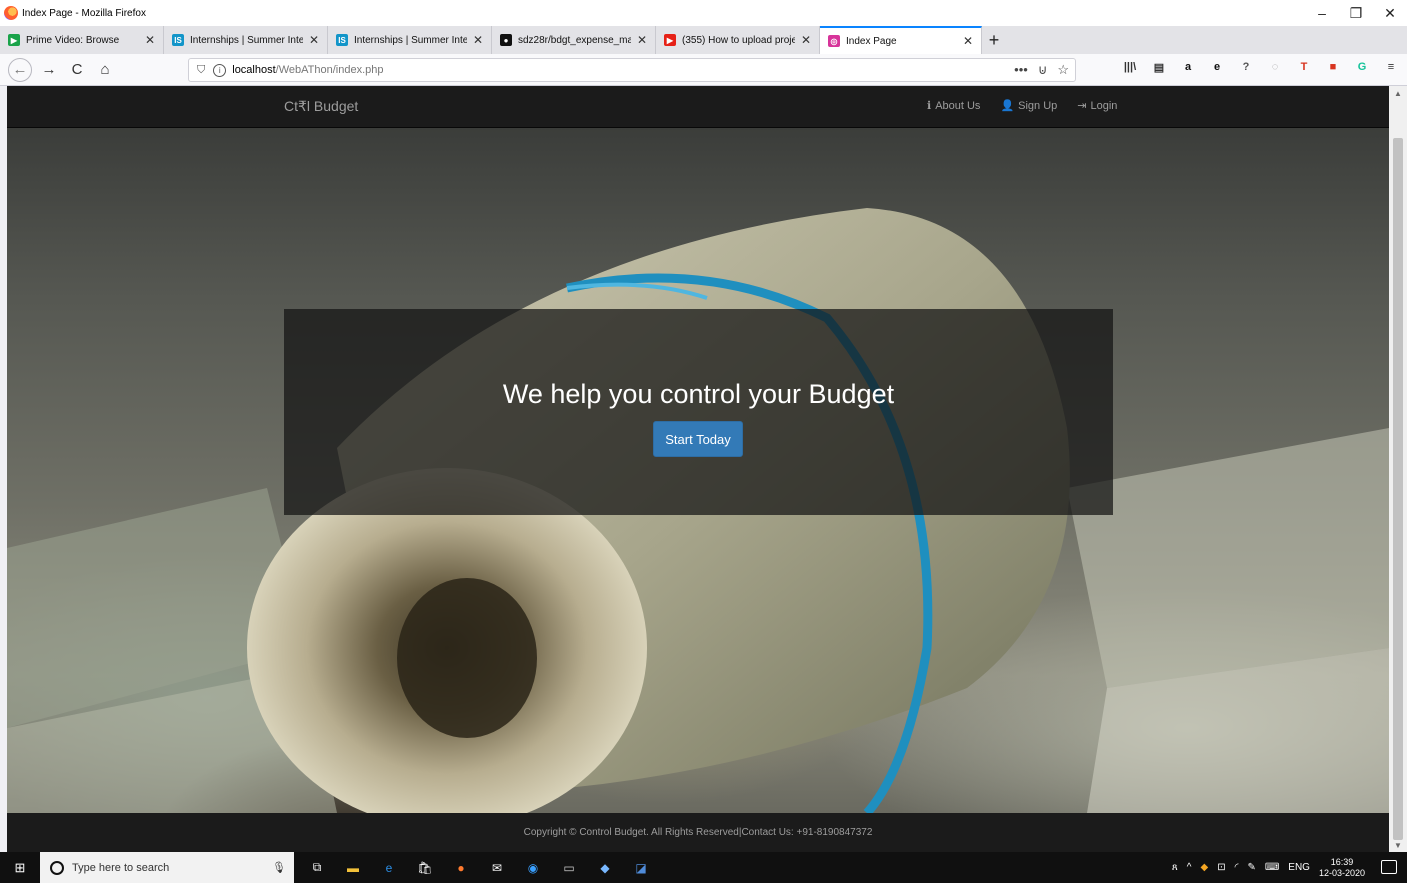 Image resolution: width=1407 pixels, height=883 pixels. What do you see at coordinates (121, 867) in the screenshot?
I see `search-placeholder: Type here to search` at bounding box center [121, 867].